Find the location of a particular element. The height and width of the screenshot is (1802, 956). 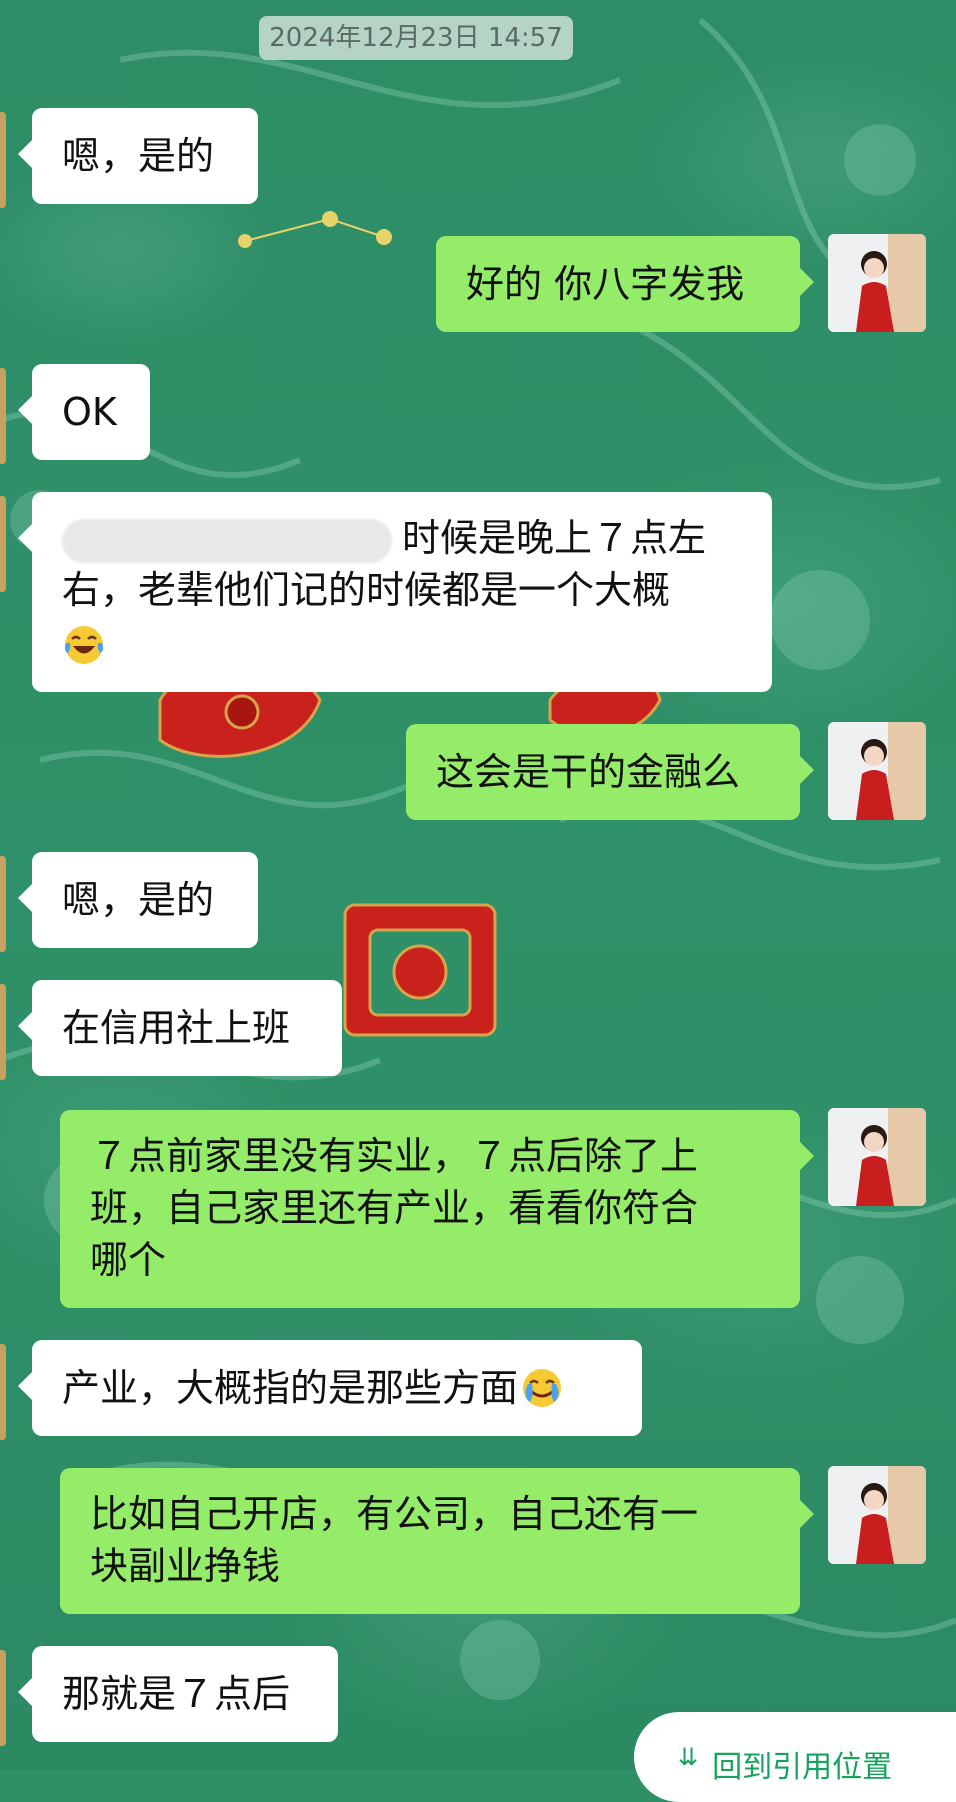

message-bubble-sent: 好的 你八字发我 is located at coordinates (625, 284).